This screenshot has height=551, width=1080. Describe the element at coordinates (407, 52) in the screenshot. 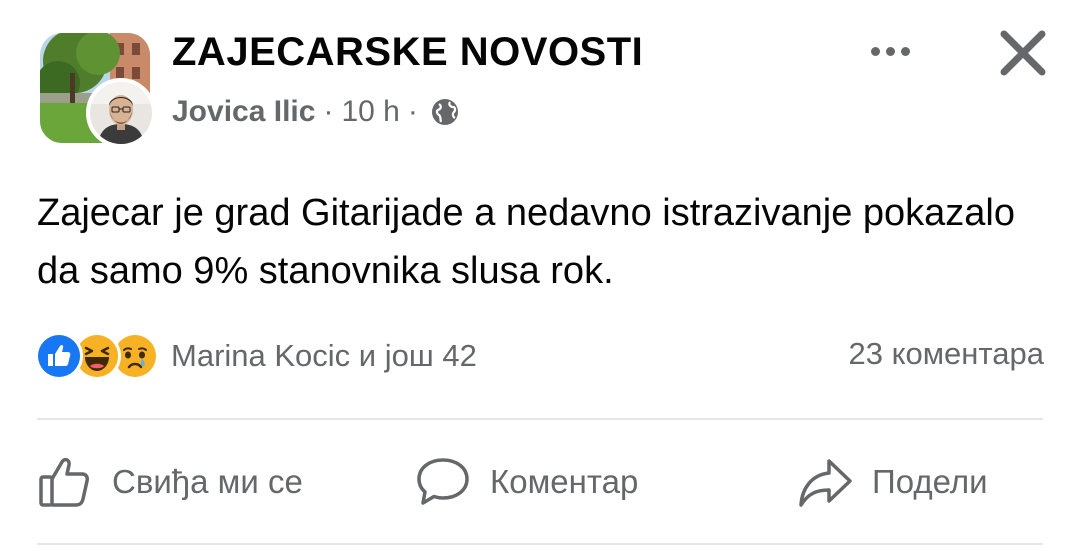

I see `group-name: ZAJECARSKE NOVOSTI` at that location.